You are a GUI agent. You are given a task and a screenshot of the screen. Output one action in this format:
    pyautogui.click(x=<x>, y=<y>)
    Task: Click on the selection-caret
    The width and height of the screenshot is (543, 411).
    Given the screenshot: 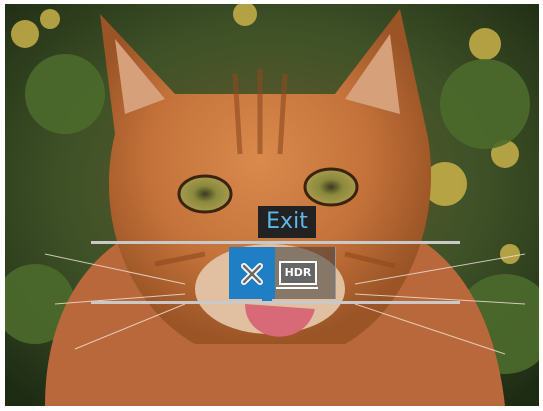 What is the action you would take?
    pyautogui.click(x=267, y=299)
    